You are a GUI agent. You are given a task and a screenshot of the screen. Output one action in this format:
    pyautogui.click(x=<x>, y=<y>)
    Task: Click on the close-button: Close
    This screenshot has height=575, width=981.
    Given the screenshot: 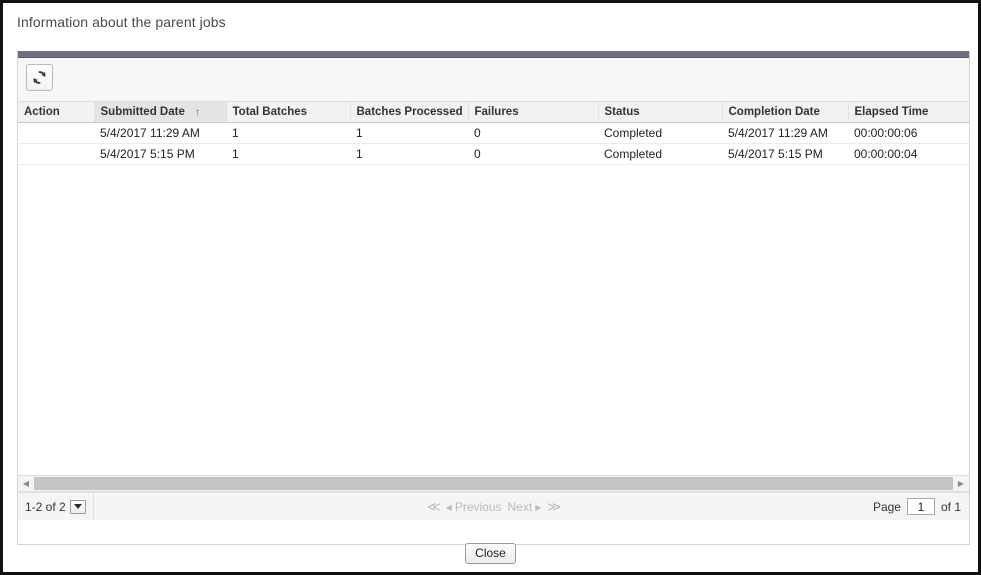 What is the action you would take?
    pyautogui.click(x=490, y=553)
    